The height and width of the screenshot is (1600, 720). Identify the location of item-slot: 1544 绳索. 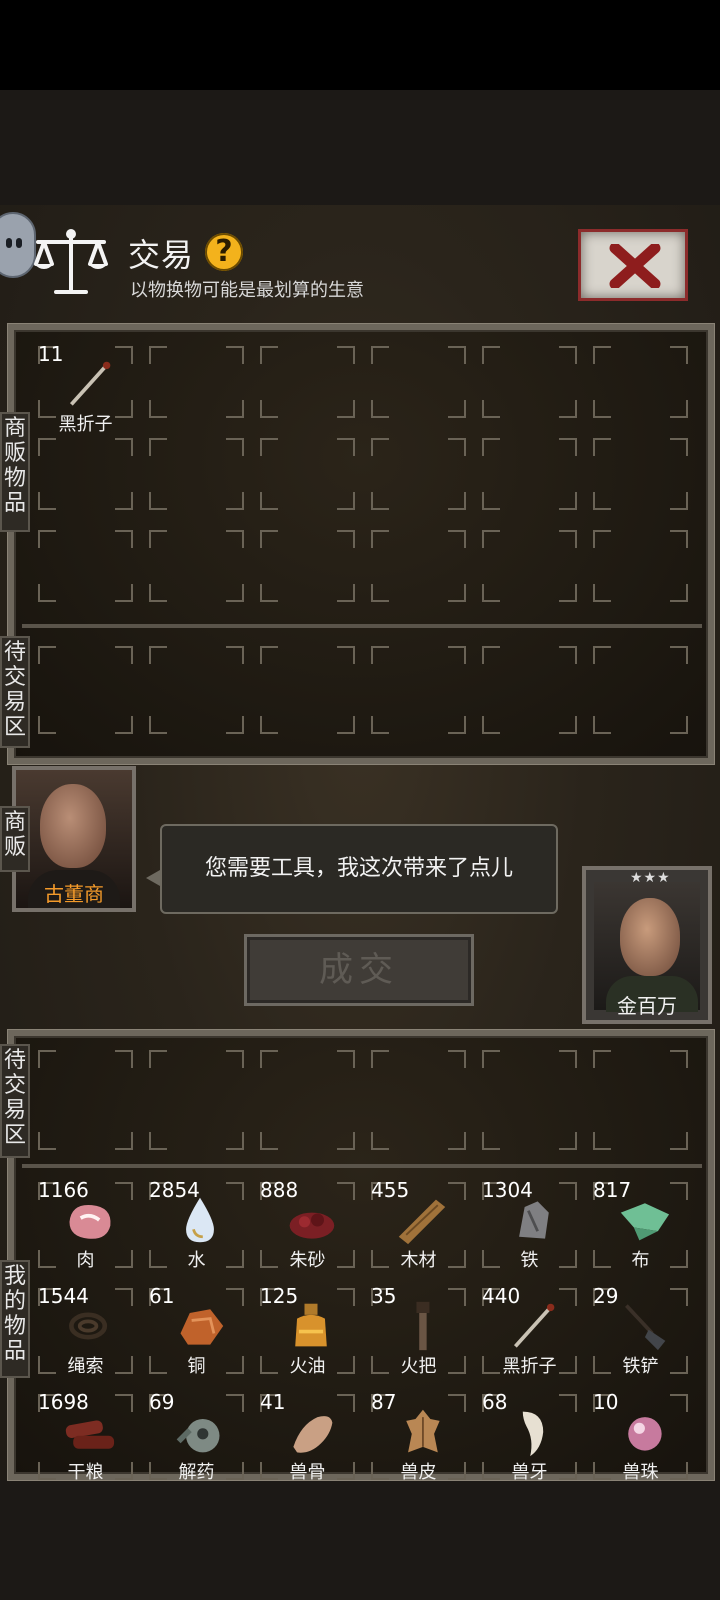
(85, 1331).